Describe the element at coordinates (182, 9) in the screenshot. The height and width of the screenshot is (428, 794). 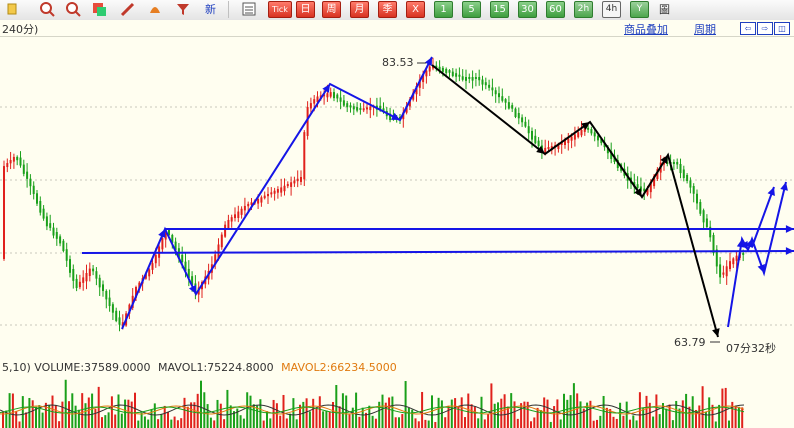
I see `filter-icon` at that location.